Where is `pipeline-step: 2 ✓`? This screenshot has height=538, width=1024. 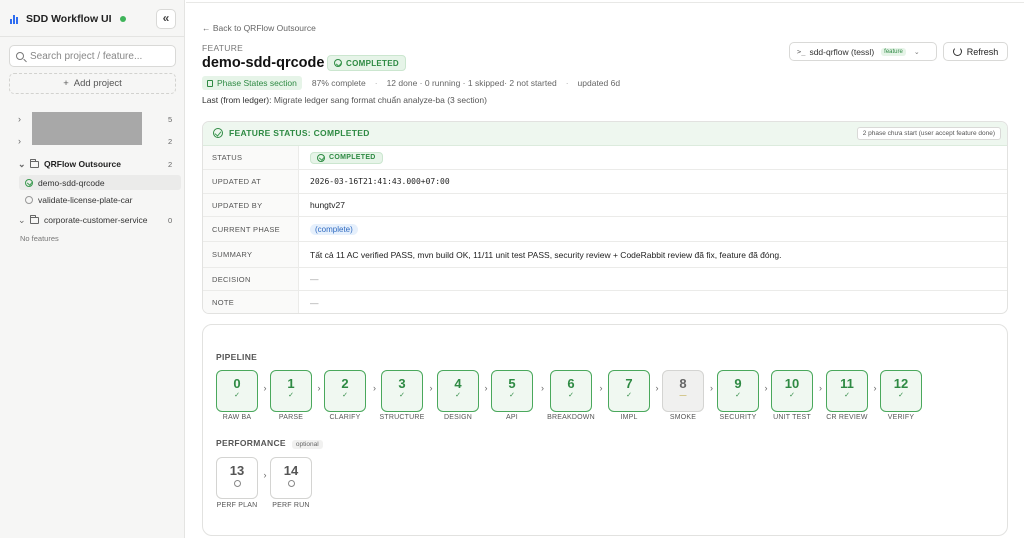 pipeline-step: 2 ✓ is located at coordinates (345, 391).